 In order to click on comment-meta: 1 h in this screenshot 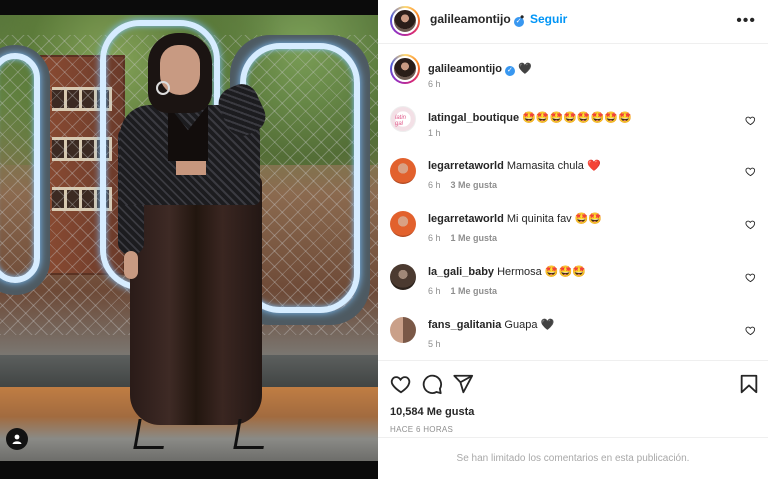, I will do `click(434, 133)`.